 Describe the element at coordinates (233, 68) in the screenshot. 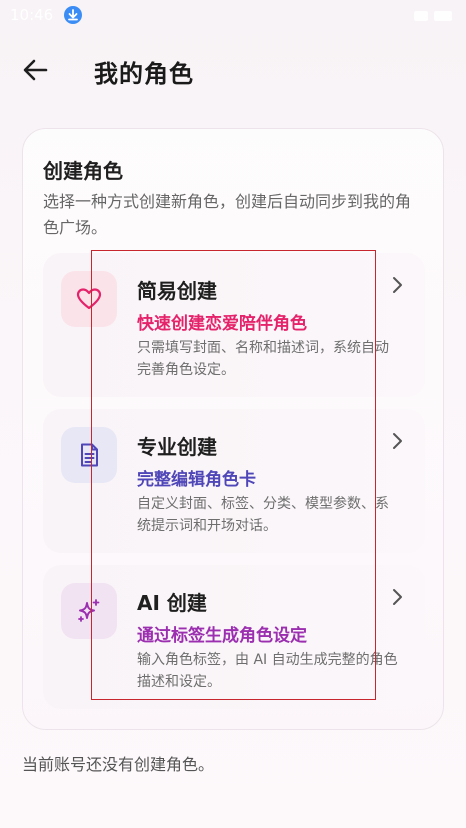

I see `header: 我的角色` at that location.